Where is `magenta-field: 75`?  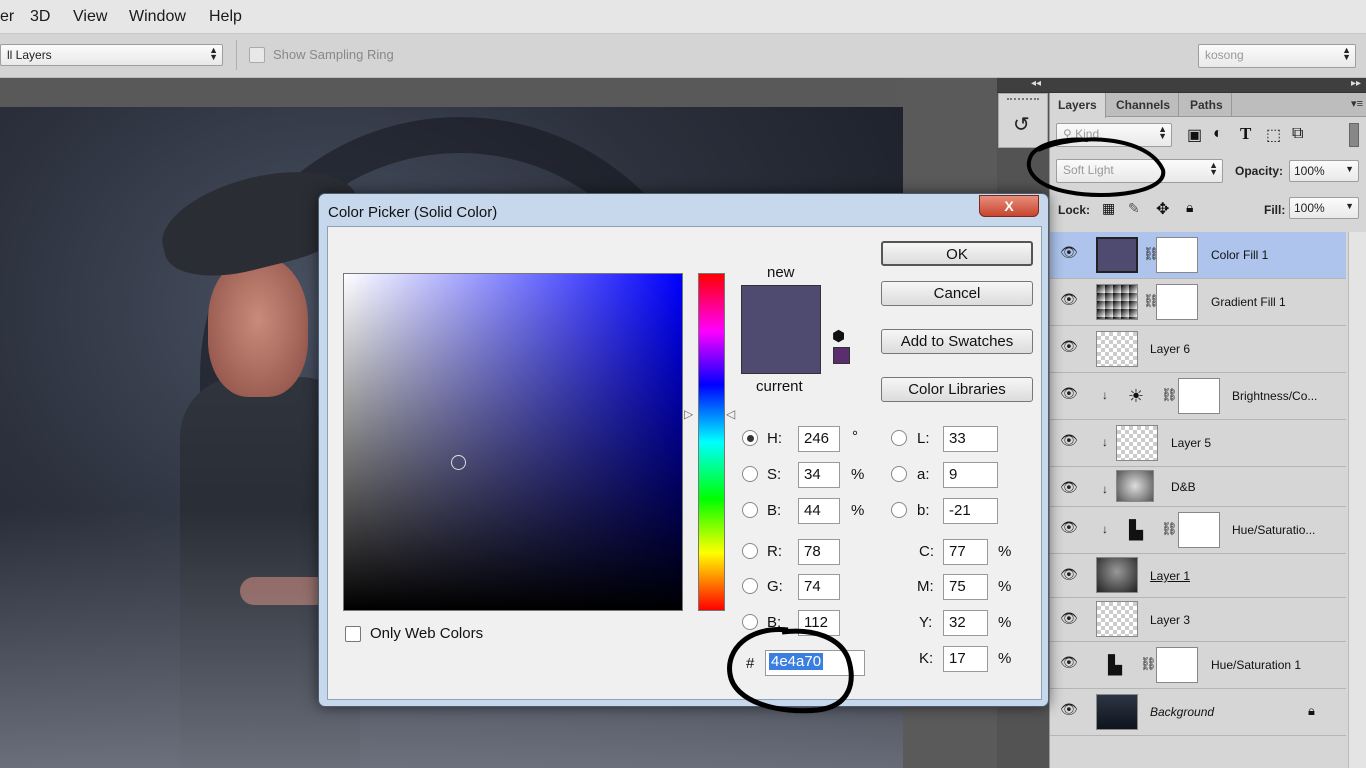
magenta-field: 75 is located at coordinates (965, 587).